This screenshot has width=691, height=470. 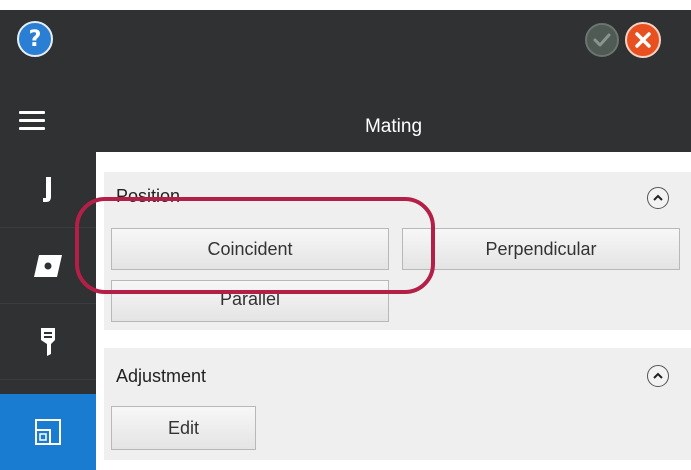 I want to click on confirm-button, so click(x=602, y=40).